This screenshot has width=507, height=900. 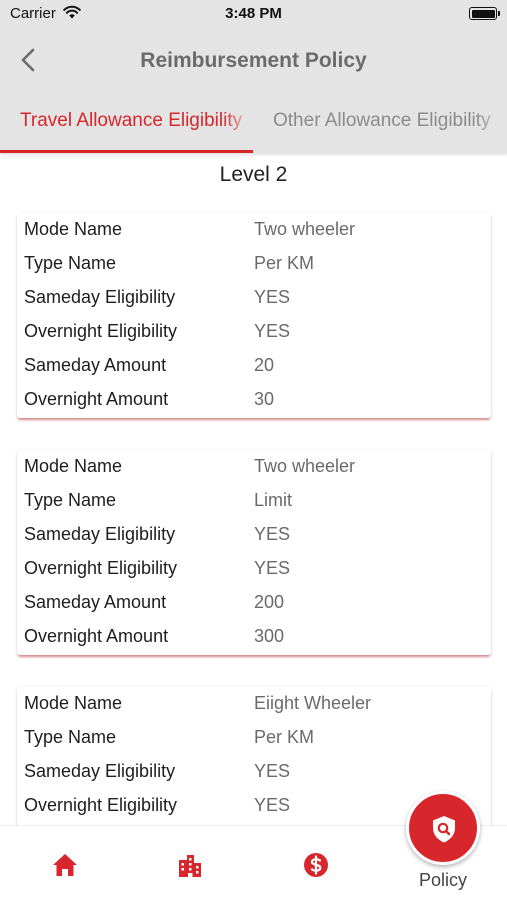 I want to click on level-title: Level 2, so click(x=253, y=174).